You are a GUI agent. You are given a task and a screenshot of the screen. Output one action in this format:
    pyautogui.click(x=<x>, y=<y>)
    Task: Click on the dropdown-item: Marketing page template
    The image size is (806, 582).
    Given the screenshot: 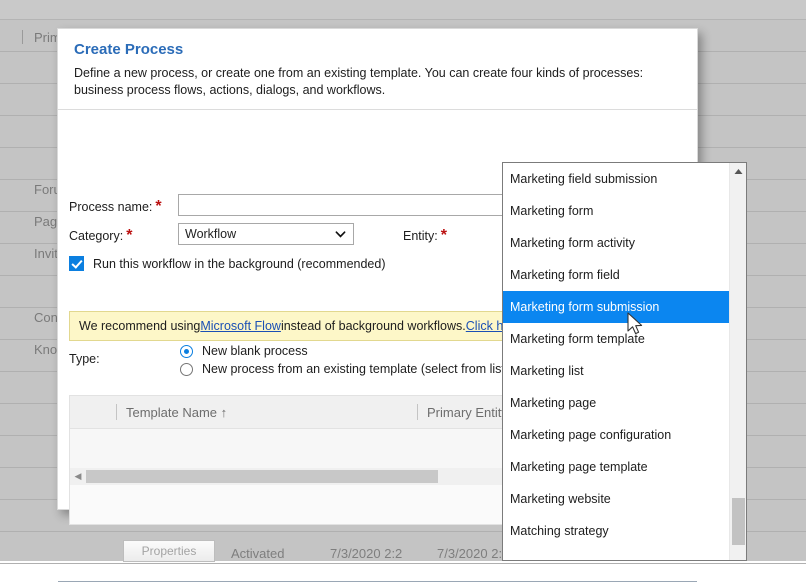 What is the action you would take?
    pyautogui.click(x=617, y=467)
    